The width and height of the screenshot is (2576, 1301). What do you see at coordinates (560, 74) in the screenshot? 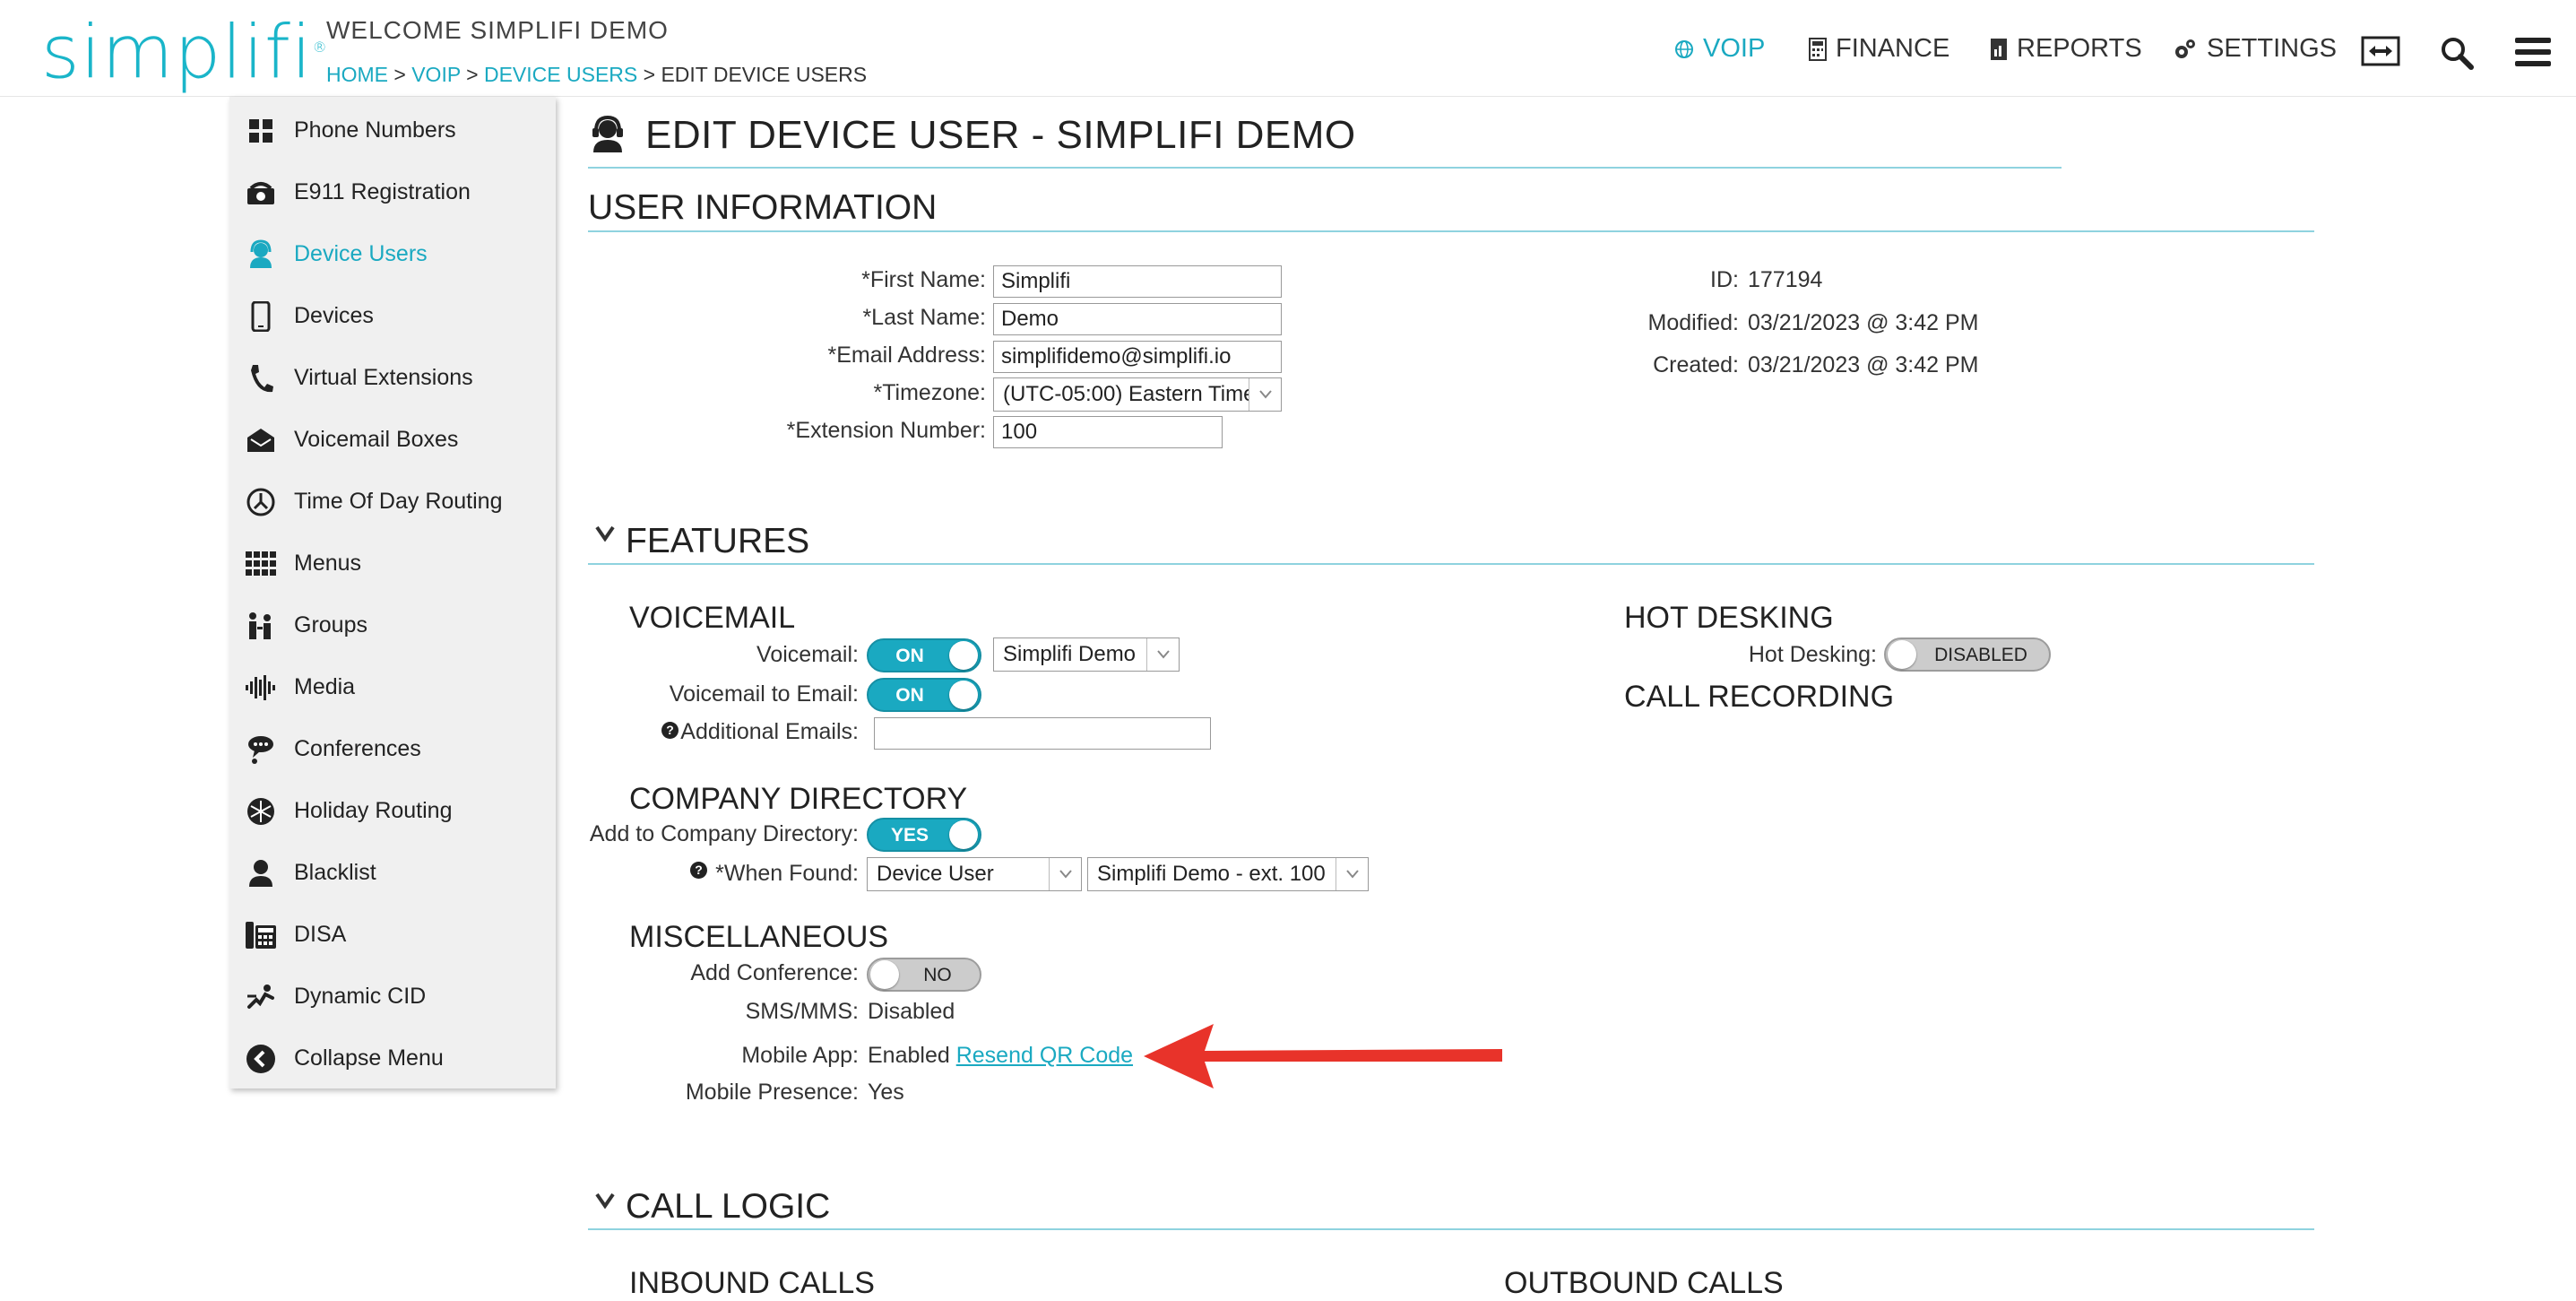
I see `breadcrumb-device-users: DEVICE USERS` at bounding box center [560, 74].